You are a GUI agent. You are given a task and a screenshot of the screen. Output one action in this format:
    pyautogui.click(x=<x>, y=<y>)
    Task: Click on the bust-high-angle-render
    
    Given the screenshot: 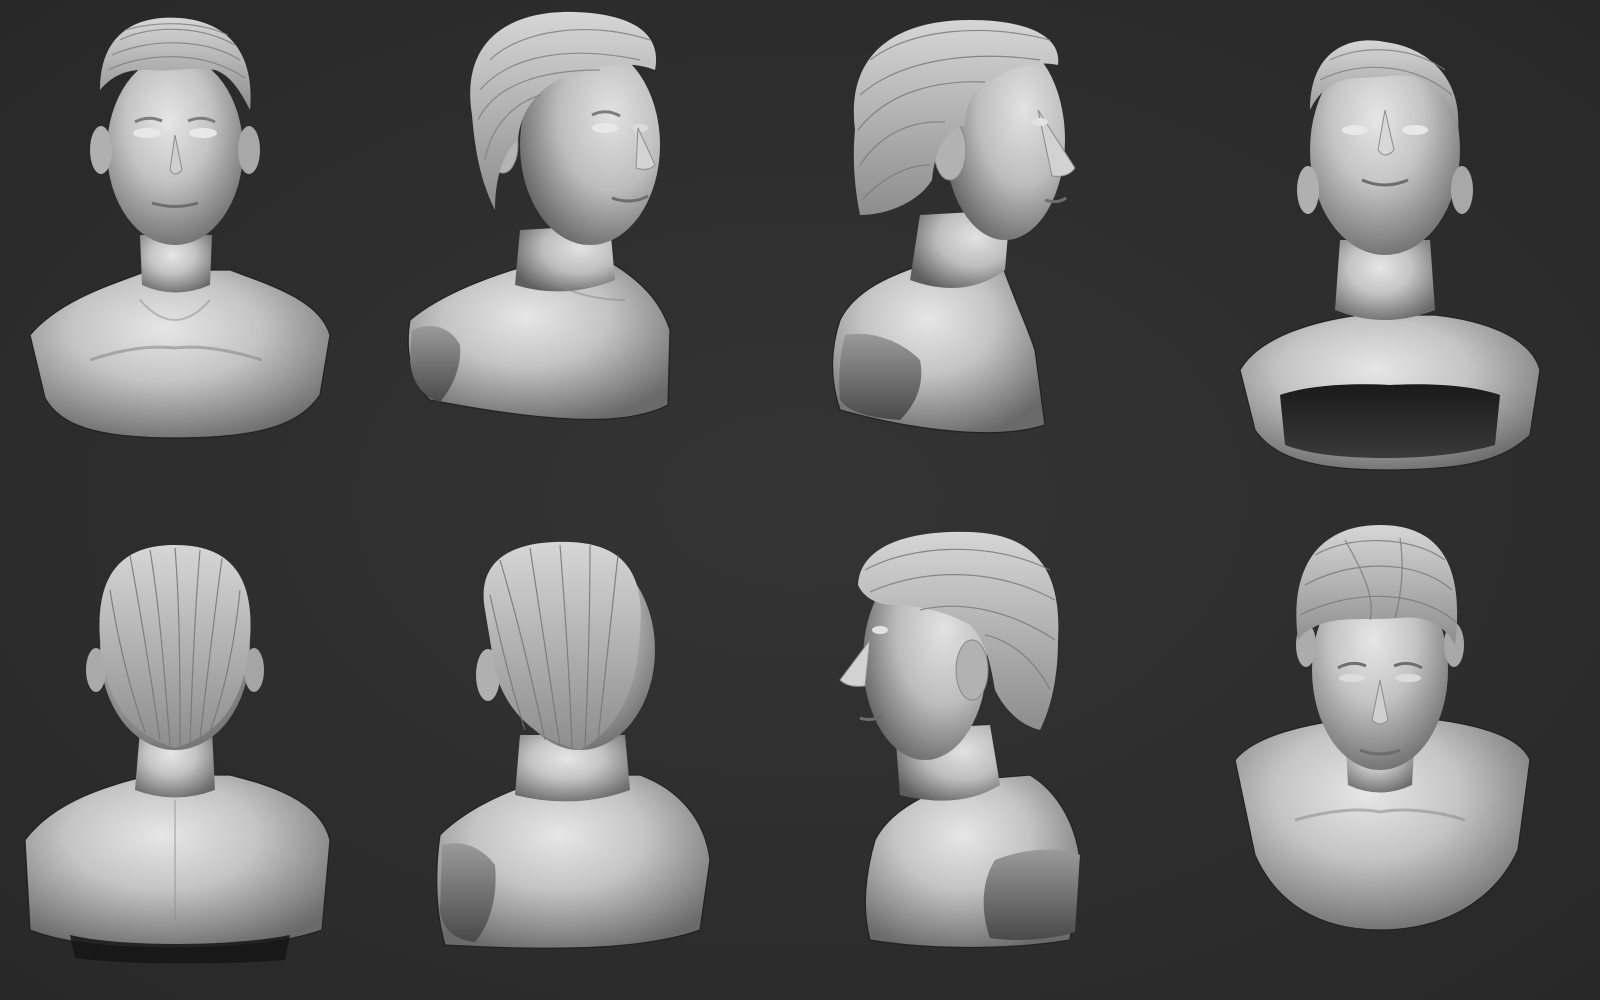 What is the action you would take?
    pyautogui.click(x=1382, y=728)
    